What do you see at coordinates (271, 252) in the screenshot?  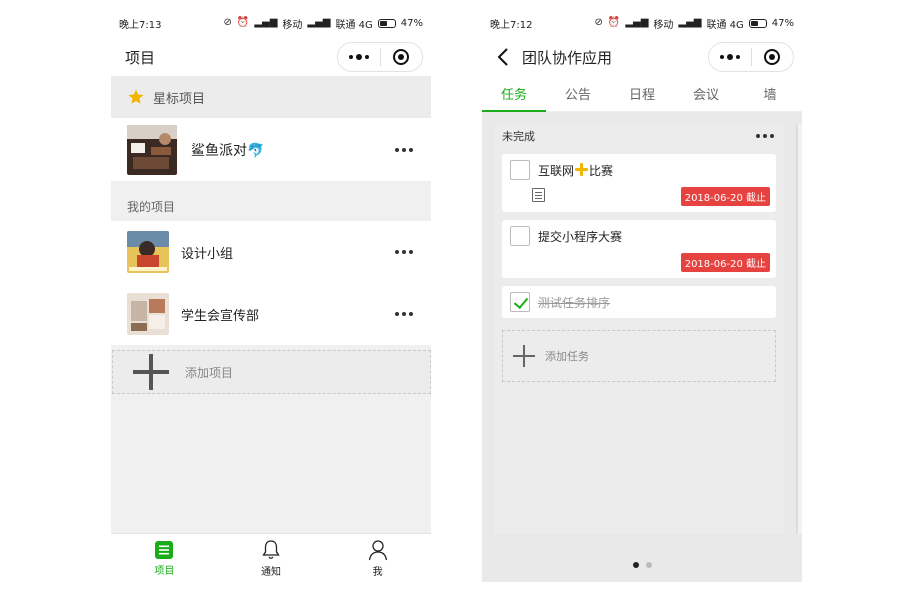 I see `project-item: 设计小组` at bounding box center [271, 252].